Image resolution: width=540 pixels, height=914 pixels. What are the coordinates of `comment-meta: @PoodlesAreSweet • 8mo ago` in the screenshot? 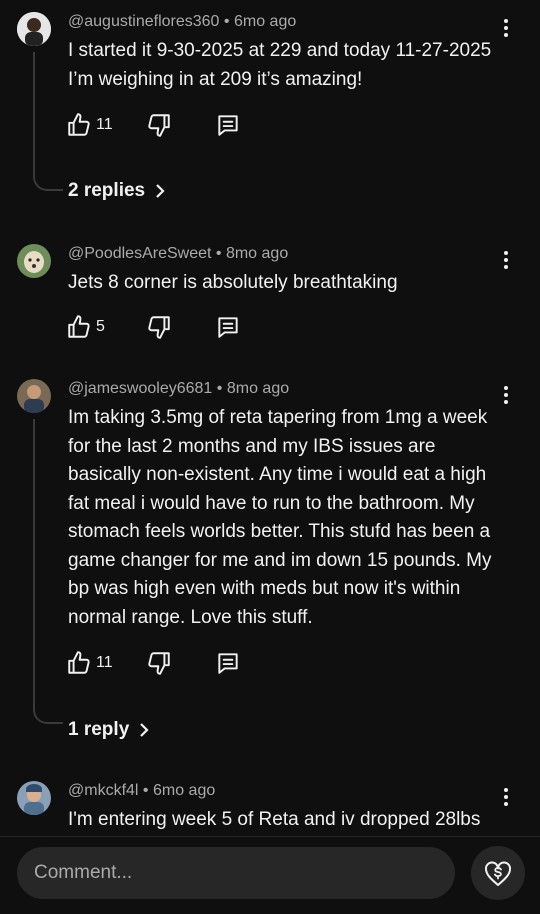 It's located at (178, 254).